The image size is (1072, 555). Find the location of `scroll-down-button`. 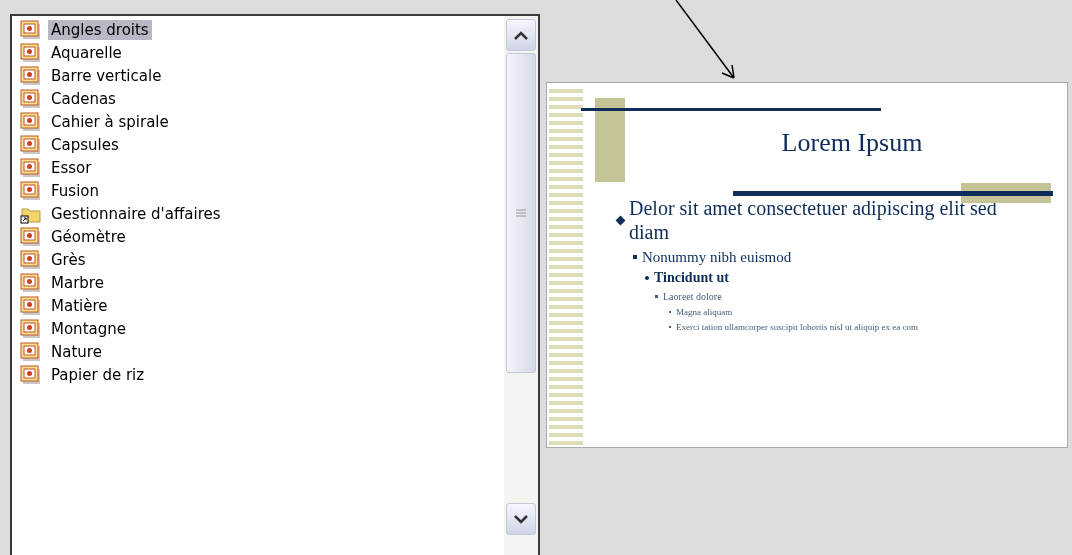

scroll-down-button is located at coordinates (521, 519).